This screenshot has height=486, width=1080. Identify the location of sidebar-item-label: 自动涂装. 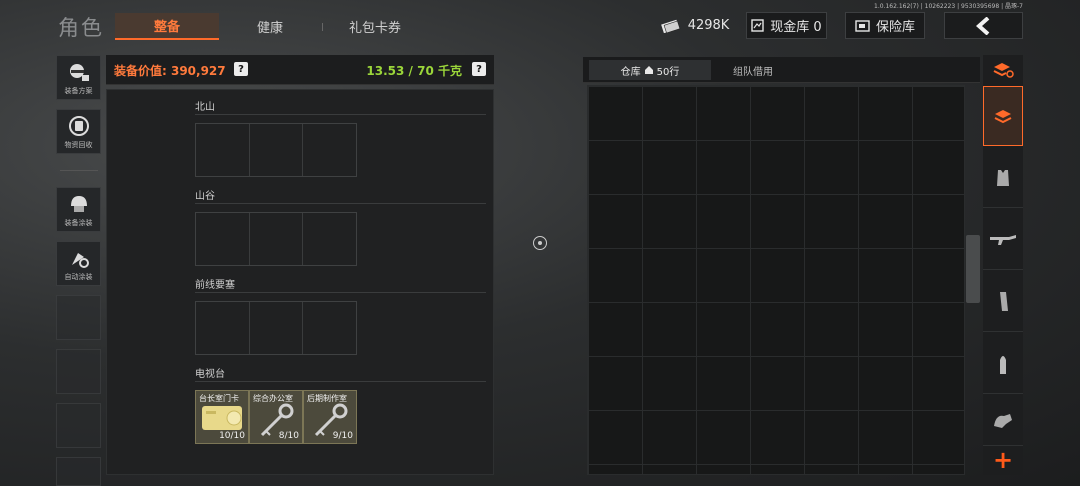
(78, 277).